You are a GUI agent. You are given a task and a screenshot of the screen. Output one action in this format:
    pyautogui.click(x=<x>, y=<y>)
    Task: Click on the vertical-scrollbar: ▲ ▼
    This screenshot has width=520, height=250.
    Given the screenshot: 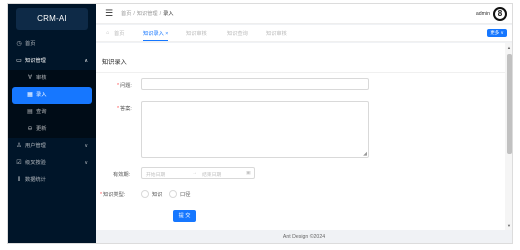 What is the action you would take?
    pyautogui.click(x=508, y=136)
    